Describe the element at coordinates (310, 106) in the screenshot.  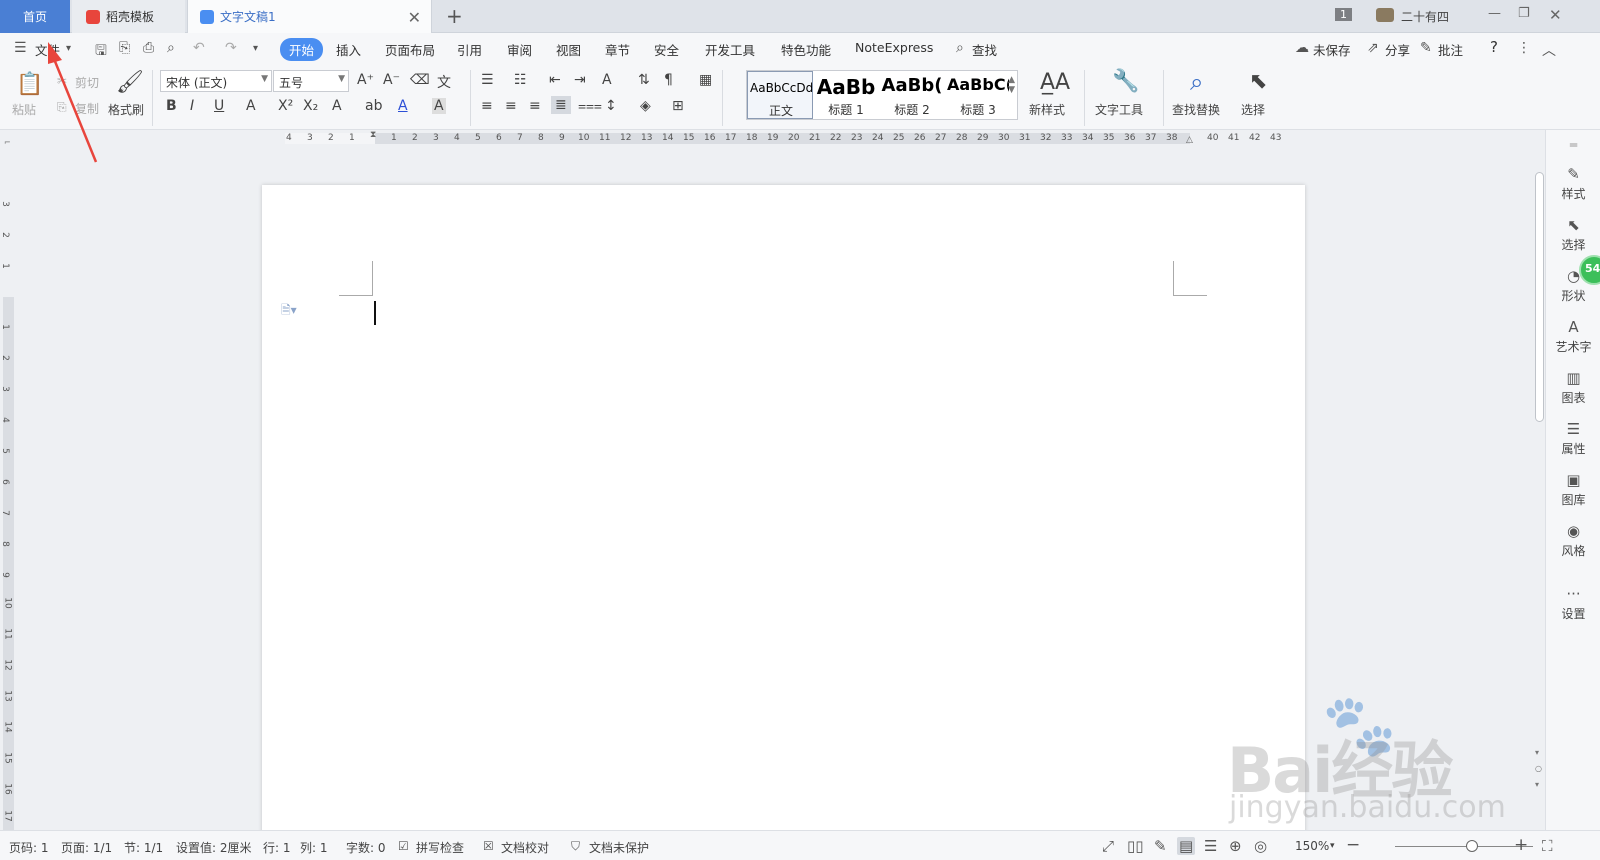
I see `subscript-icon: X₂` at that location.